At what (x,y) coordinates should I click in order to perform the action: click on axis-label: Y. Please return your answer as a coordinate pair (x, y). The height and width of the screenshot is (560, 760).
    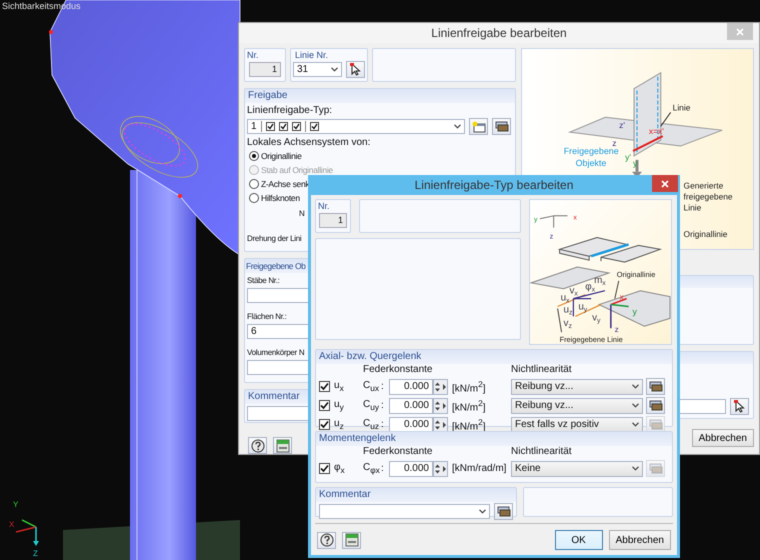
    Looking at the image, I should click on (15, 504).